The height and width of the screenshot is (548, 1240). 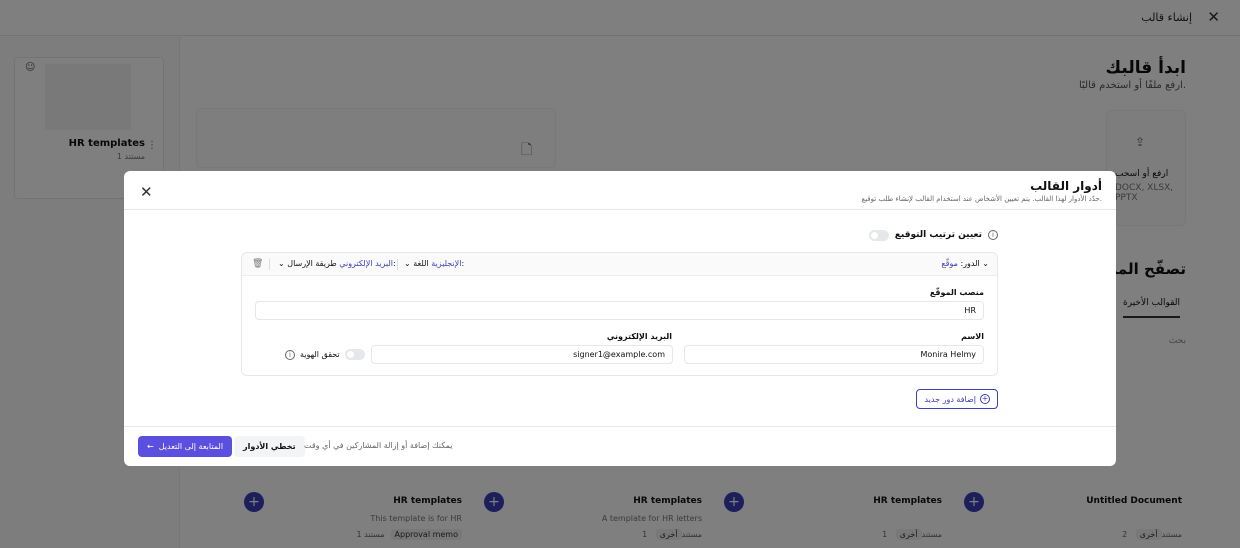 What do you see at coordinates (446, 263) in the screenshot?
I see `language-value: الإنجليزية` at bounding box center [446, 263].